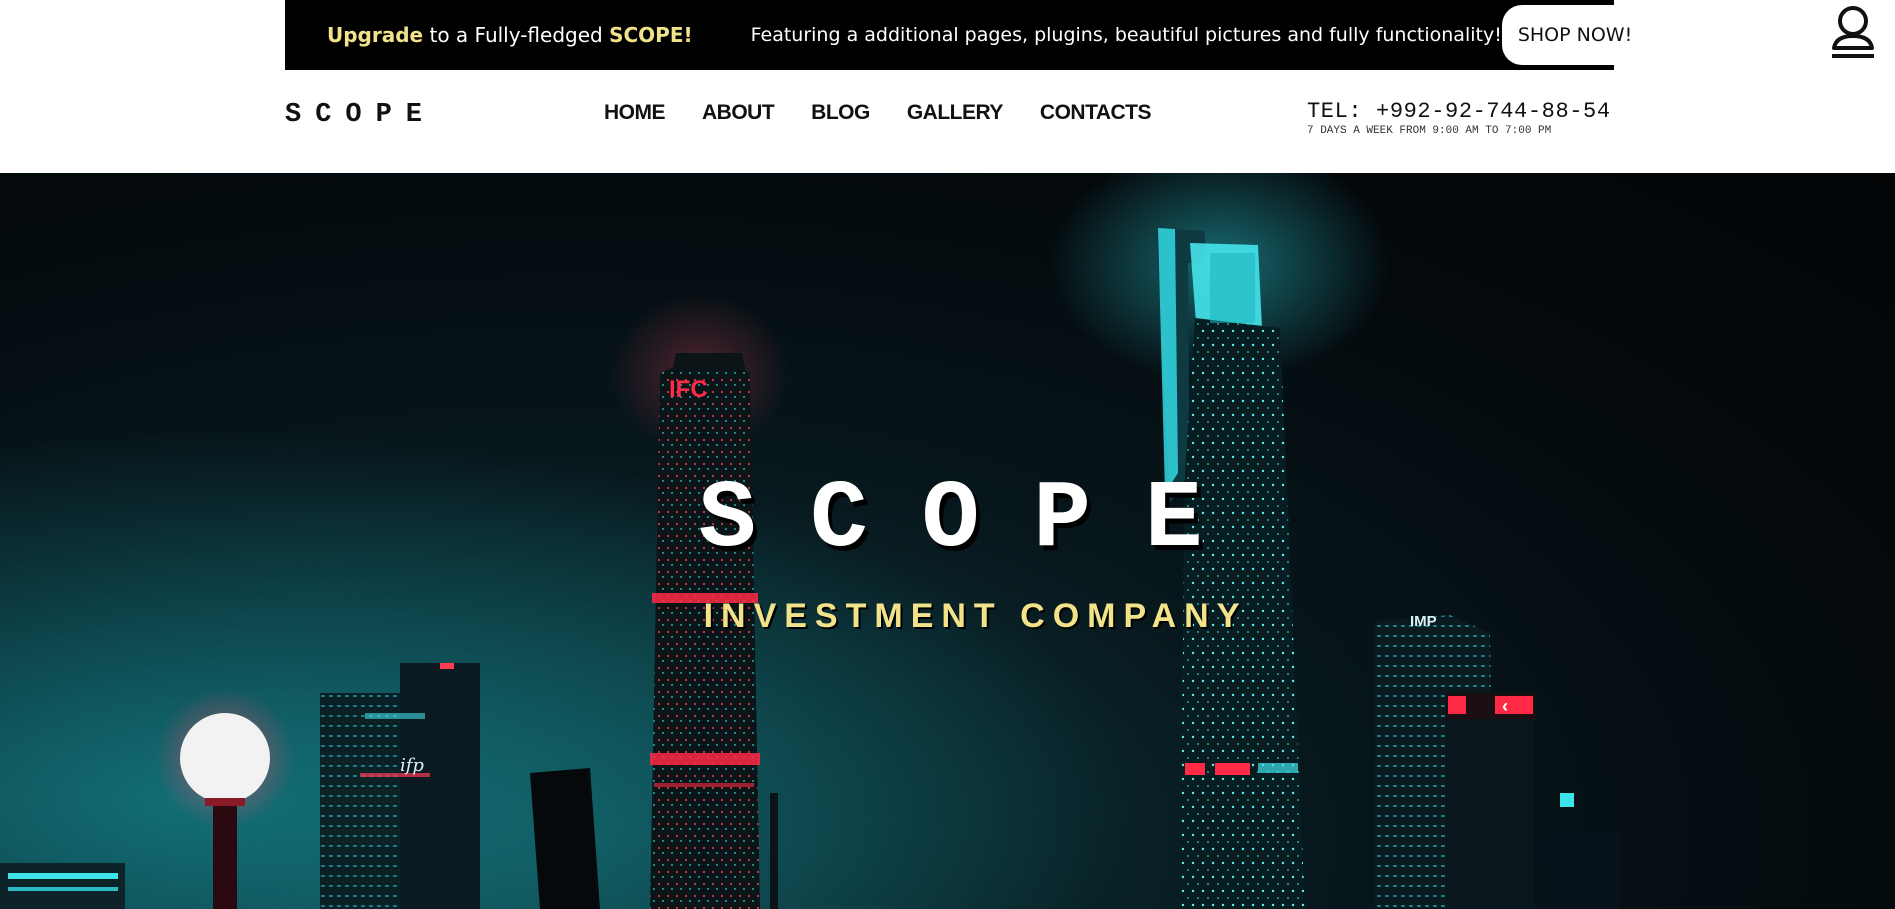 This screenshot has height=909, width=1895. What do you see at coordinates (878, 113) in the screenshot?
I see `main-nav: HOME ABOUT BLOG GALLERY CONTACTS` at bounding box center [878, 113].